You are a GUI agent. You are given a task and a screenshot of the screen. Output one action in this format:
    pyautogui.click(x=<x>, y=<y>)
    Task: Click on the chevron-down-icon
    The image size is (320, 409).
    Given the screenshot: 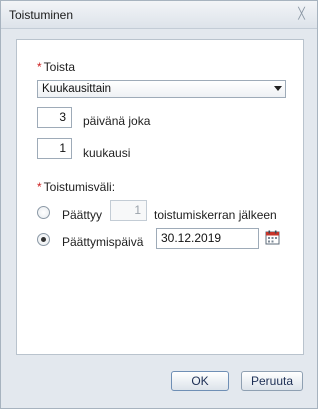 What is the action you would take?
    pyautogui.click(x=278, y=88)
    